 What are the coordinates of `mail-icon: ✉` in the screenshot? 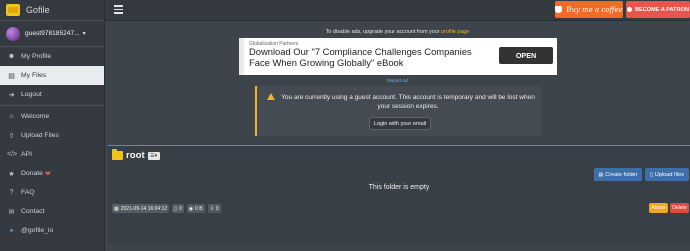 It's located at (11, 212).